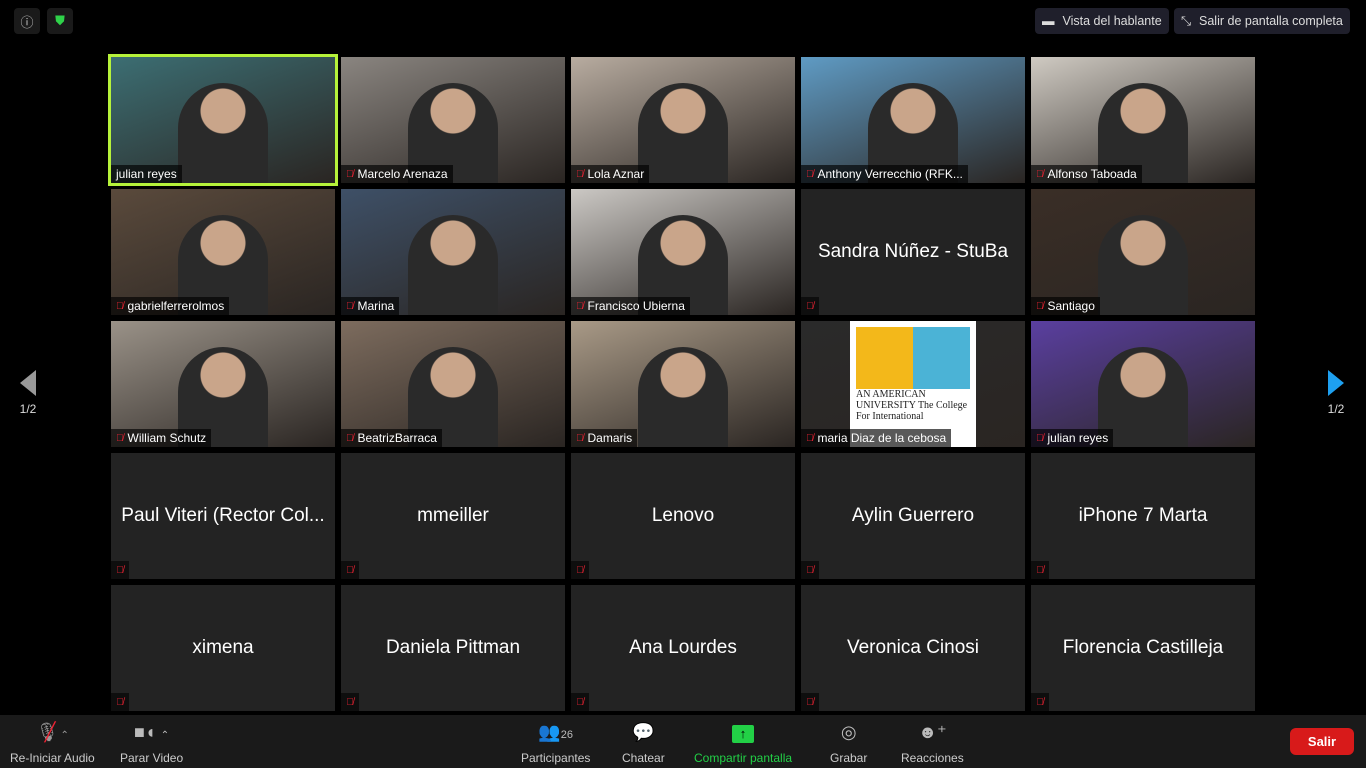 The height and width of the screenshot is (768, 1366). I want to click on participant-name: Daniela Pittman, so click(453, 647).